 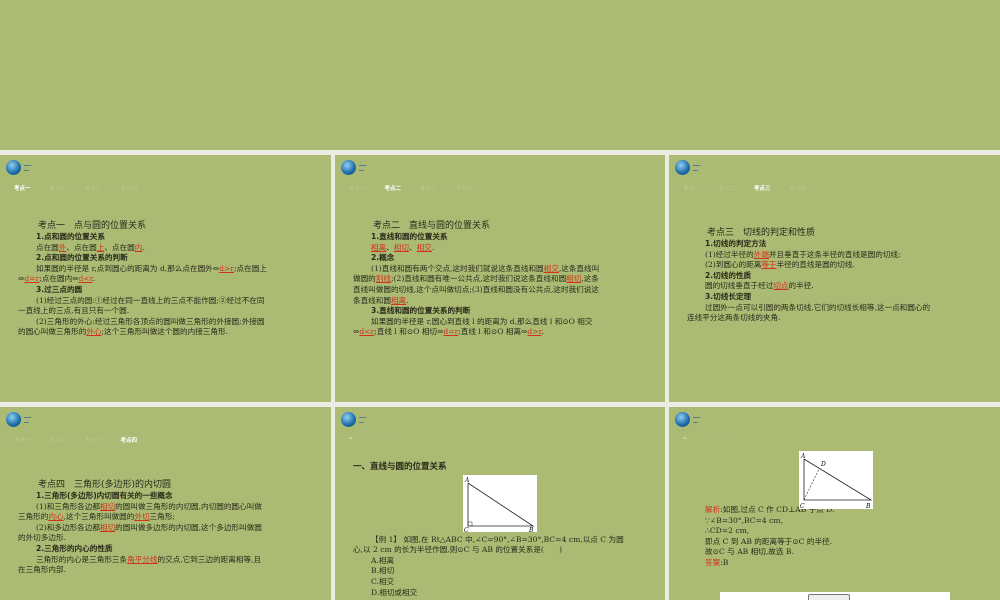 I want to click on text-segment: 3.直线和圆的位置关系的判断, so click(x=421, y=311).